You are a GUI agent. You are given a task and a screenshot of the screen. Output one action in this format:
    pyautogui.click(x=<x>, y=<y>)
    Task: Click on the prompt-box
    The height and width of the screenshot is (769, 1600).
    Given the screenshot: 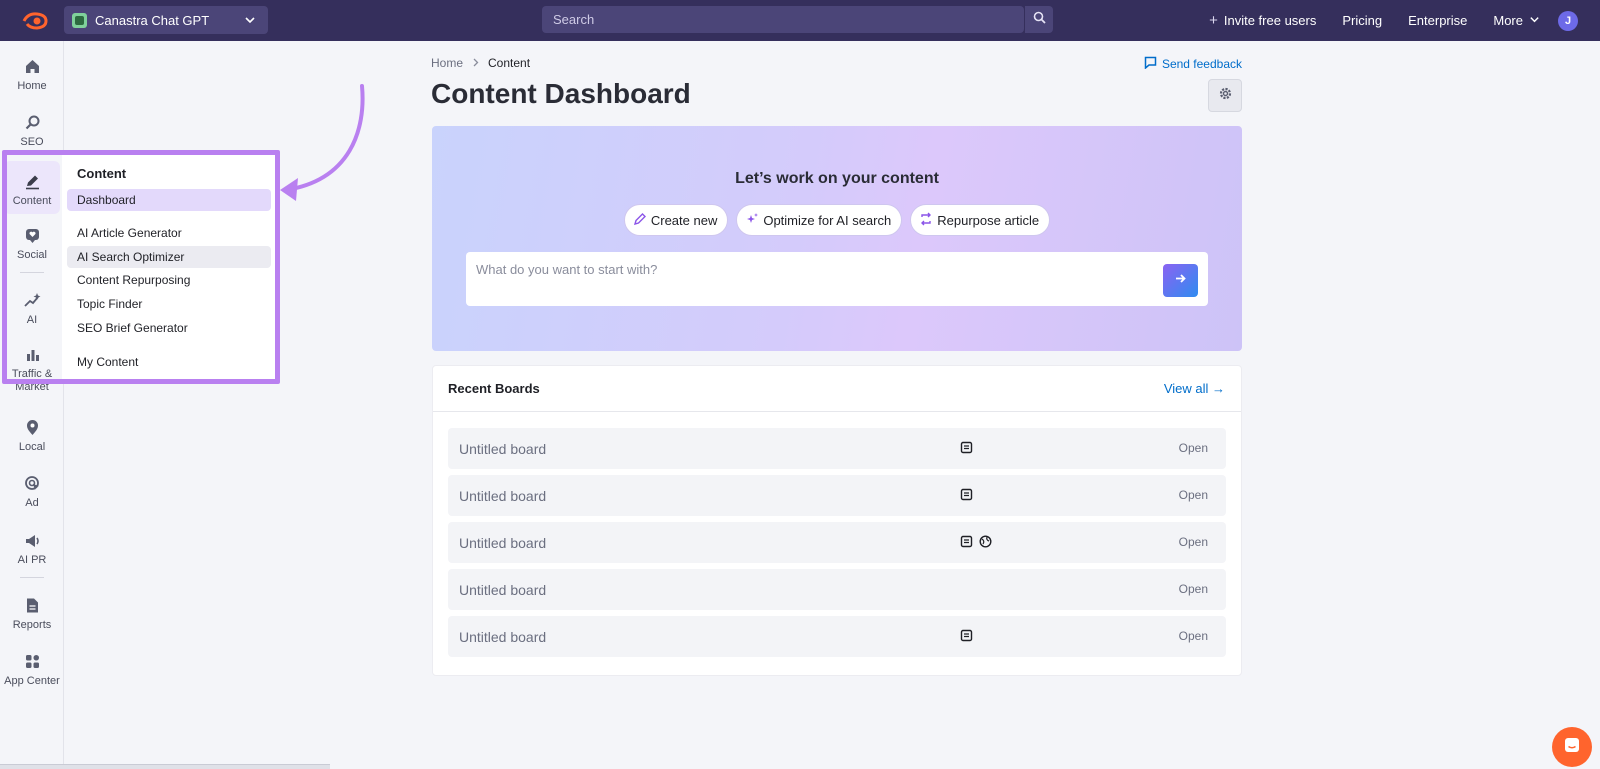 What is the action you would take?
    pyautogui.click(x=837, y=279)
    